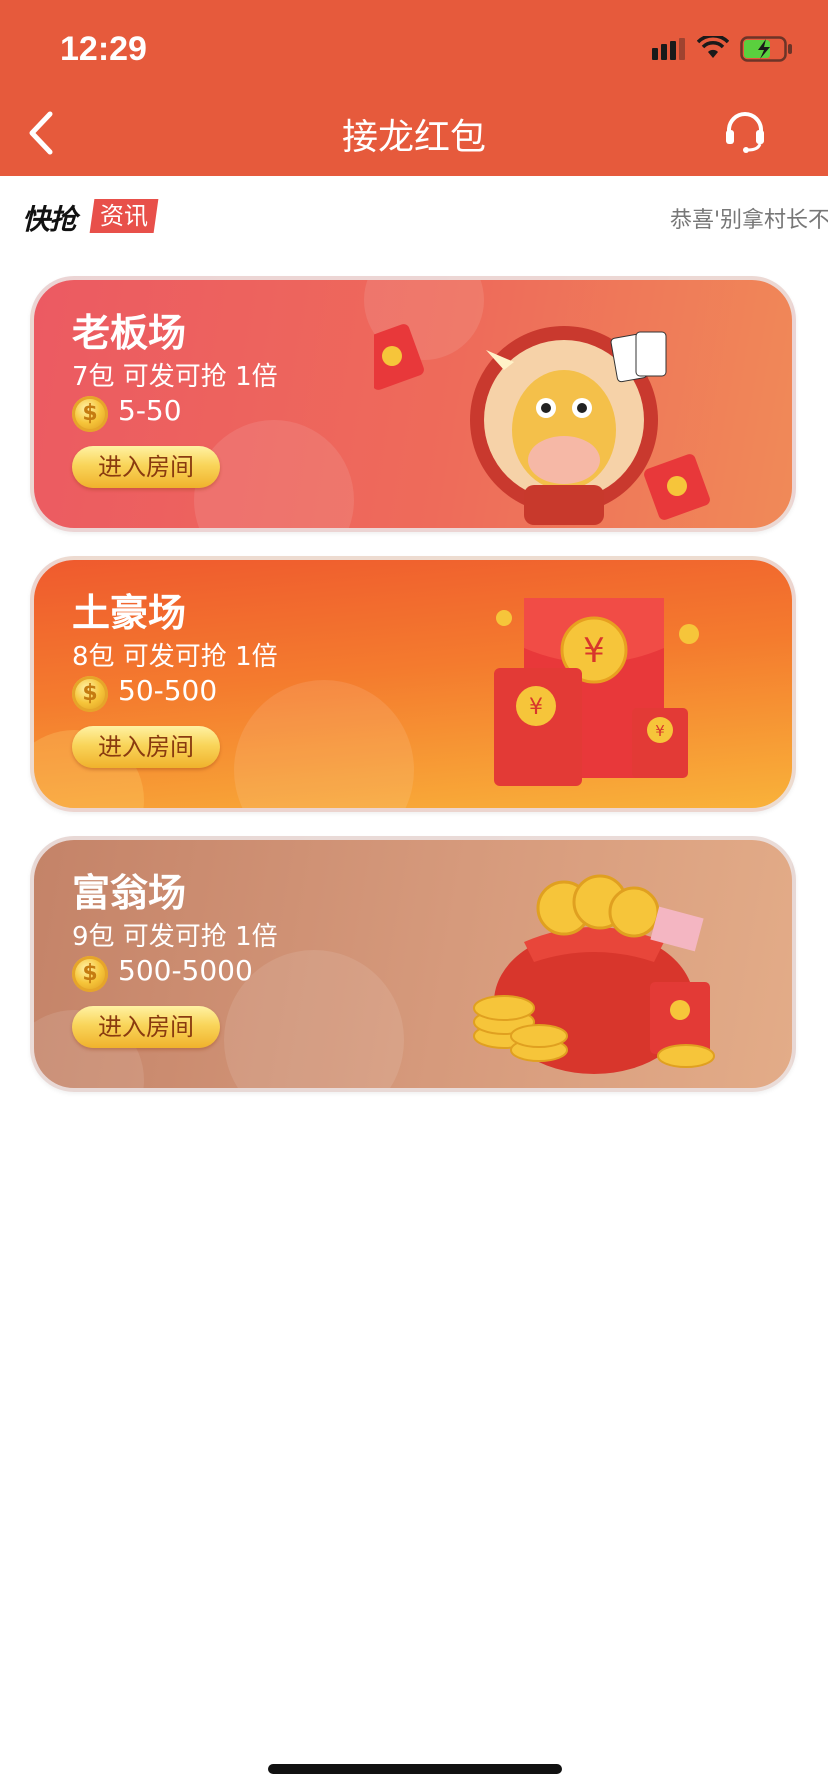 This screenshot has height=1792, width=828. I want to click on wifi-icon, so click(713, 47).